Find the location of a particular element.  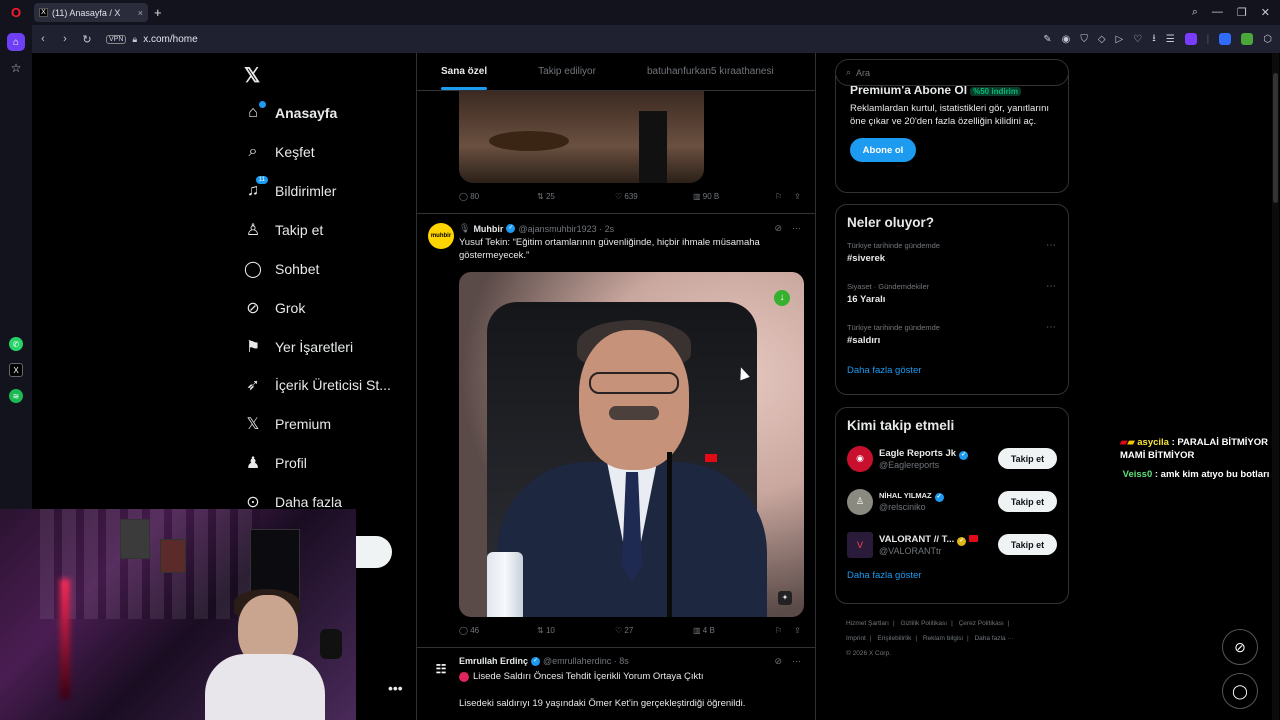

like-button: ♡ 27 is located at coordinates (654, 630).